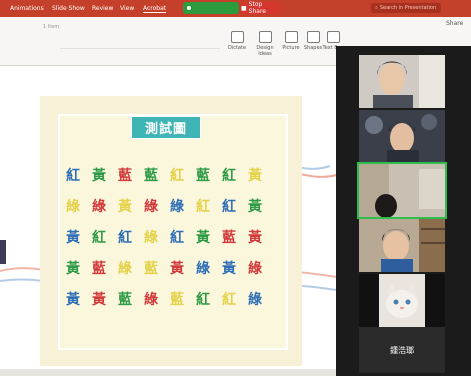 This screenshot has height=376, width=471. I want to click on stop-share-button: ■ Stop Share, so click(261, 8).